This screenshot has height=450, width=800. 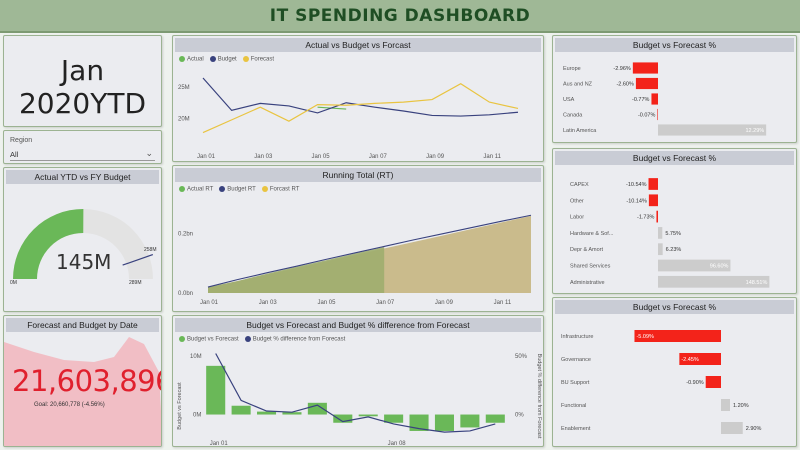 I want to click on gauge-min: 0M, so click(x=13, y=283).